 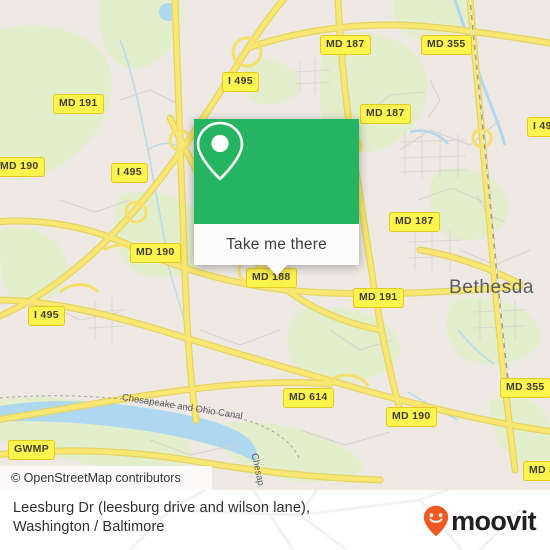 I want to click on osm-attribution: © OpenStreetMap contributors, so click(x=106, y=478).